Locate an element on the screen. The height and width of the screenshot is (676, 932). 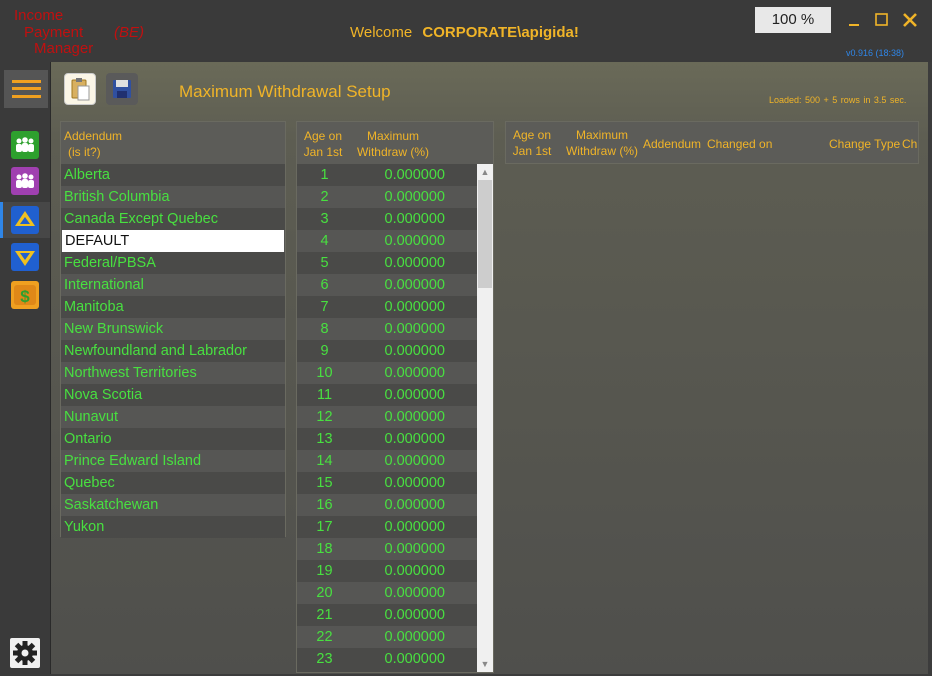
age-grid-row: 15 0.000000 is located at coordinates (387, 483).